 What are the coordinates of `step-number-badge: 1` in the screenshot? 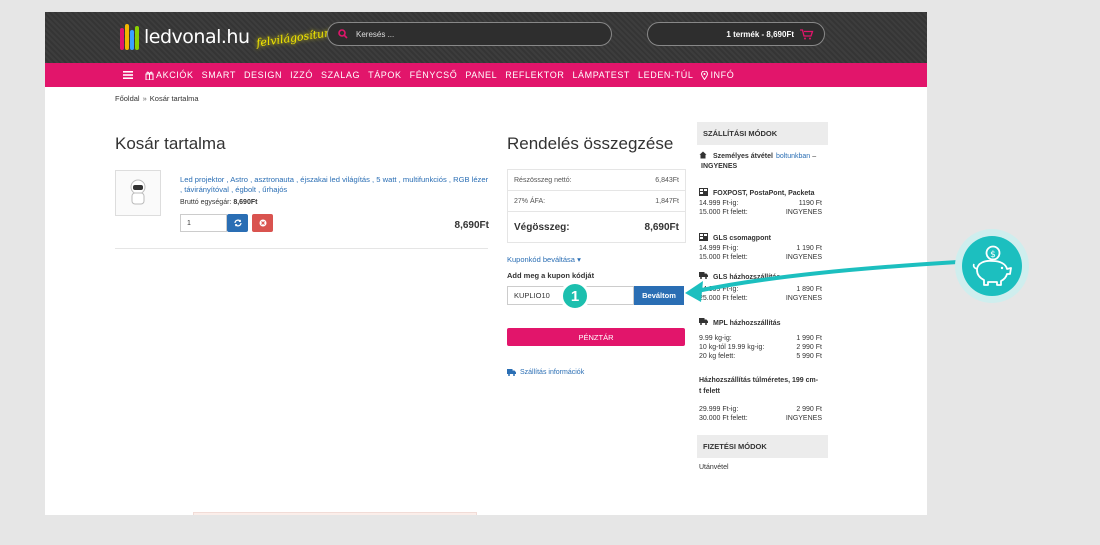 It's located at (575, 296).